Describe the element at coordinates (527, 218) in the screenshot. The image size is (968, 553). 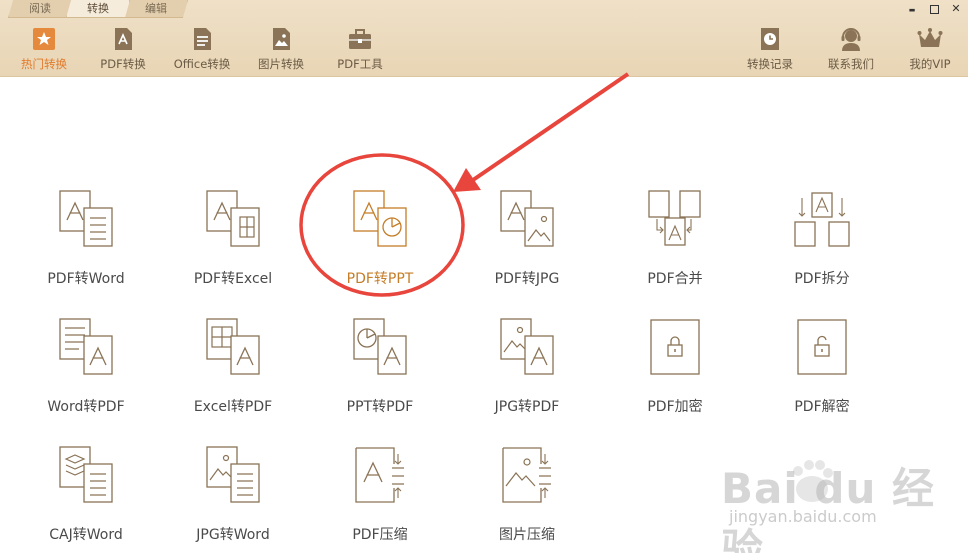
I see `pdf-to-jpg-icon` at that location.